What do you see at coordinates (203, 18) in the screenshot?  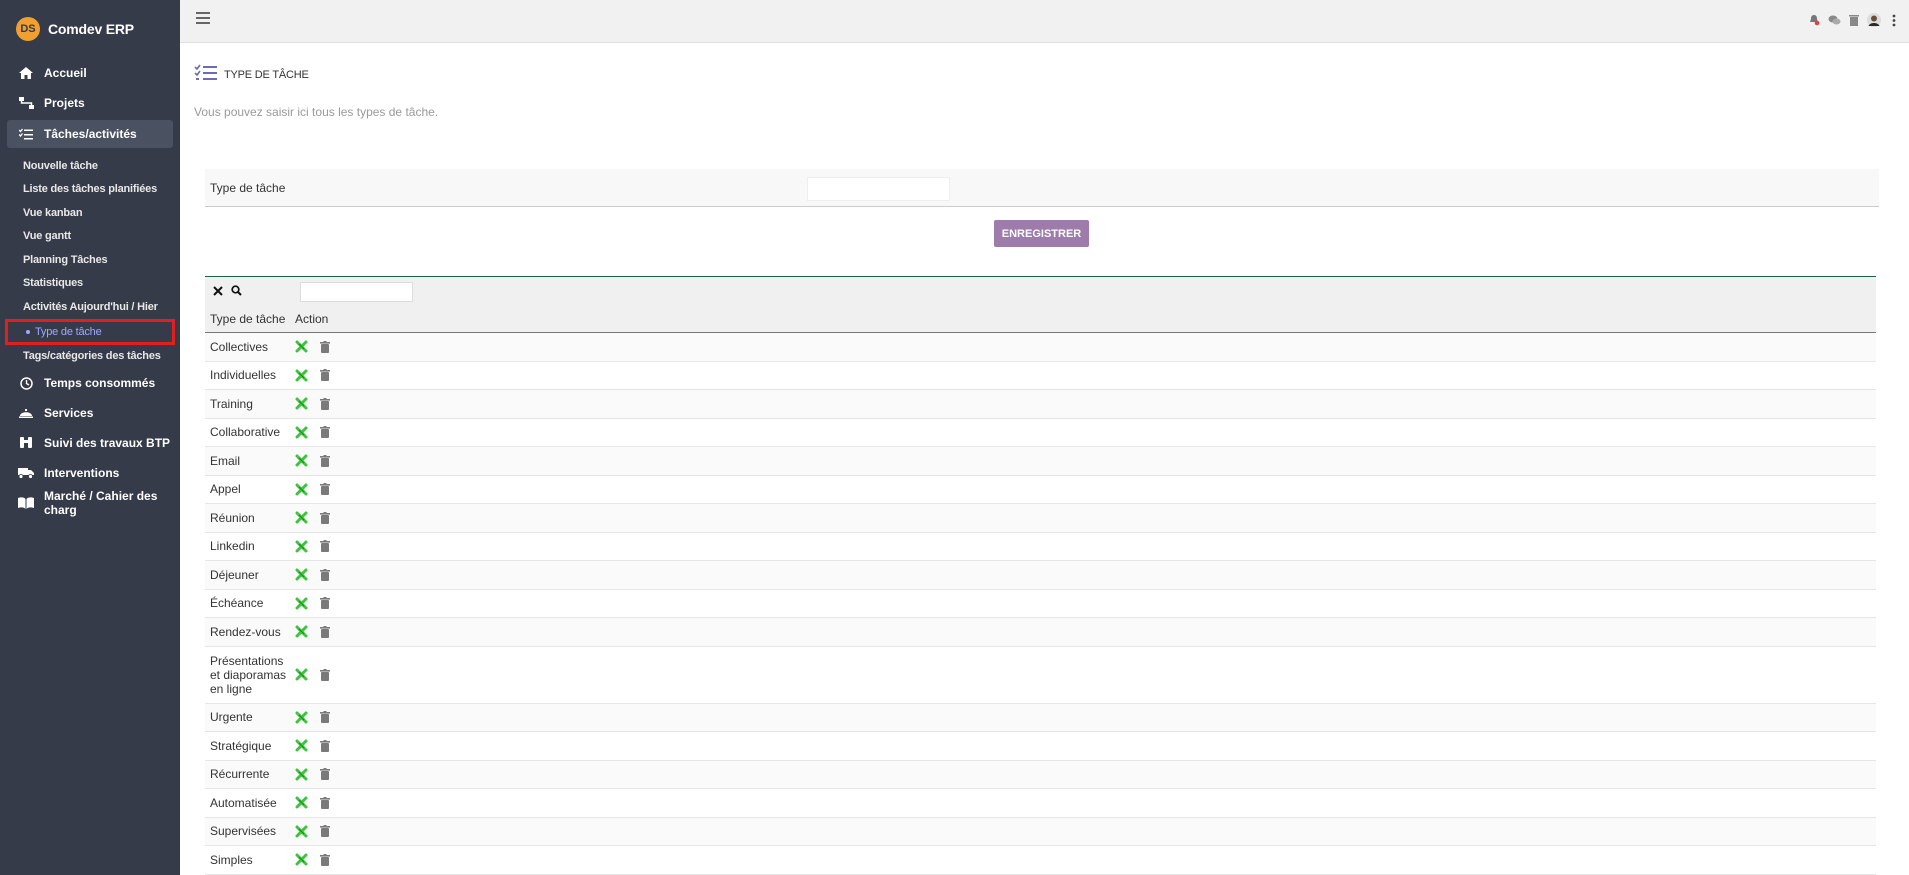 I see `hamburger-menu-icon` at bounding box center [203, 18].